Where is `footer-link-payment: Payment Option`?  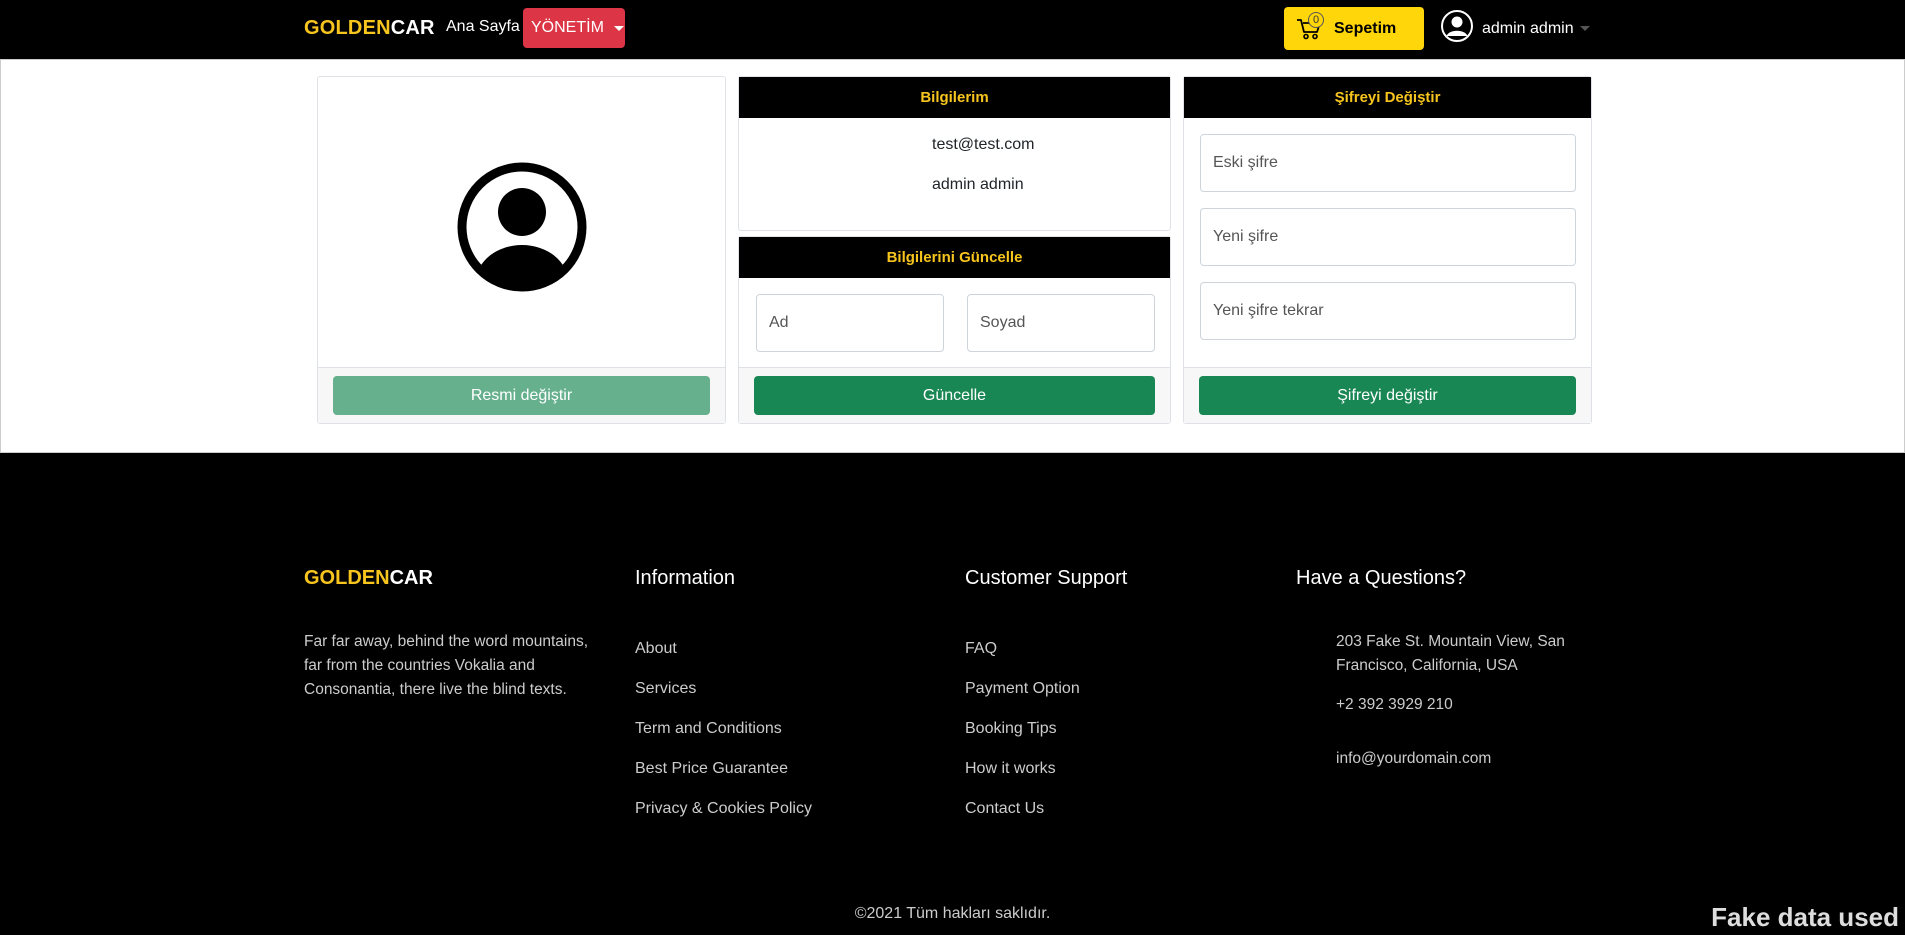 footer-link-payment: Payment Option is located at coordinates (1022, 689).